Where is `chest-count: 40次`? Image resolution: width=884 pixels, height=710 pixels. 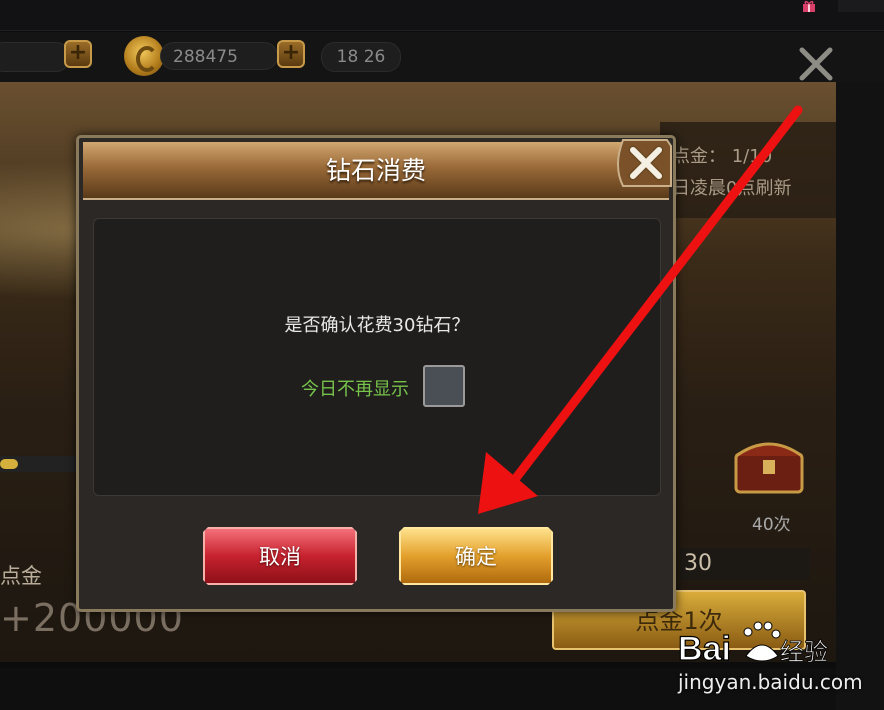 chest-count: 40次 is located at coordinates (771, 525).